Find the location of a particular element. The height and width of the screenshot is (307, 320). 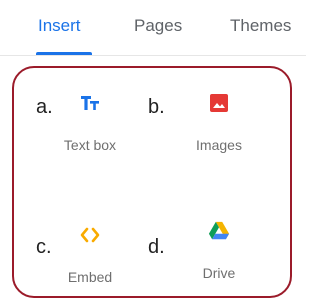

annotation-letter-b: b. is located at coordinates (156, 107).